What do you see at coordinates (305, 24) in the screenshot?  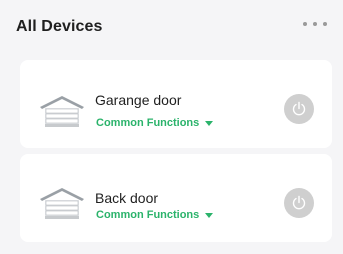 I see `more-horizontal-icon` at bounding box center [305, 24].